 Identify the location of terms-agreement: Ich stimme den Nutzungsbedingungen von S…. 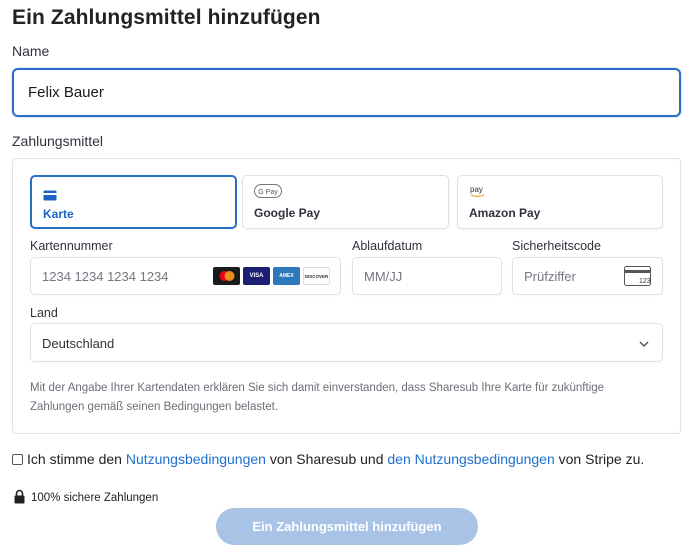
(352, 459).